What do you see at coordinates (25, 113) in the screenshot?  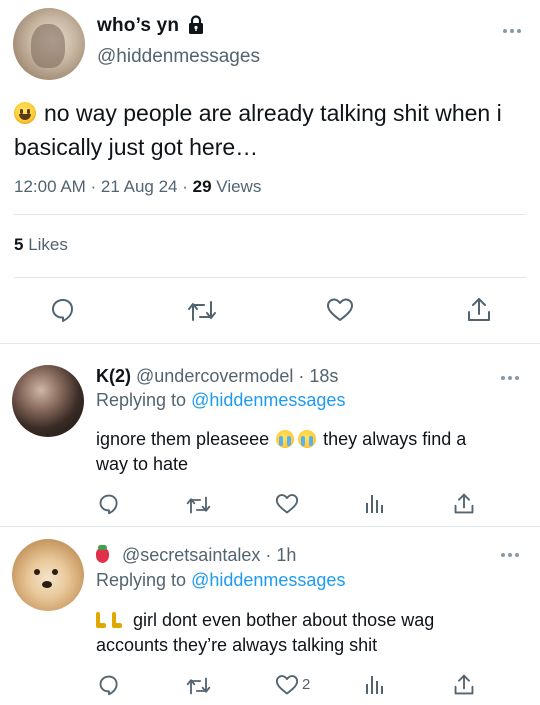 I see `smile-emoji-icon` at bounding box center [25, 113].